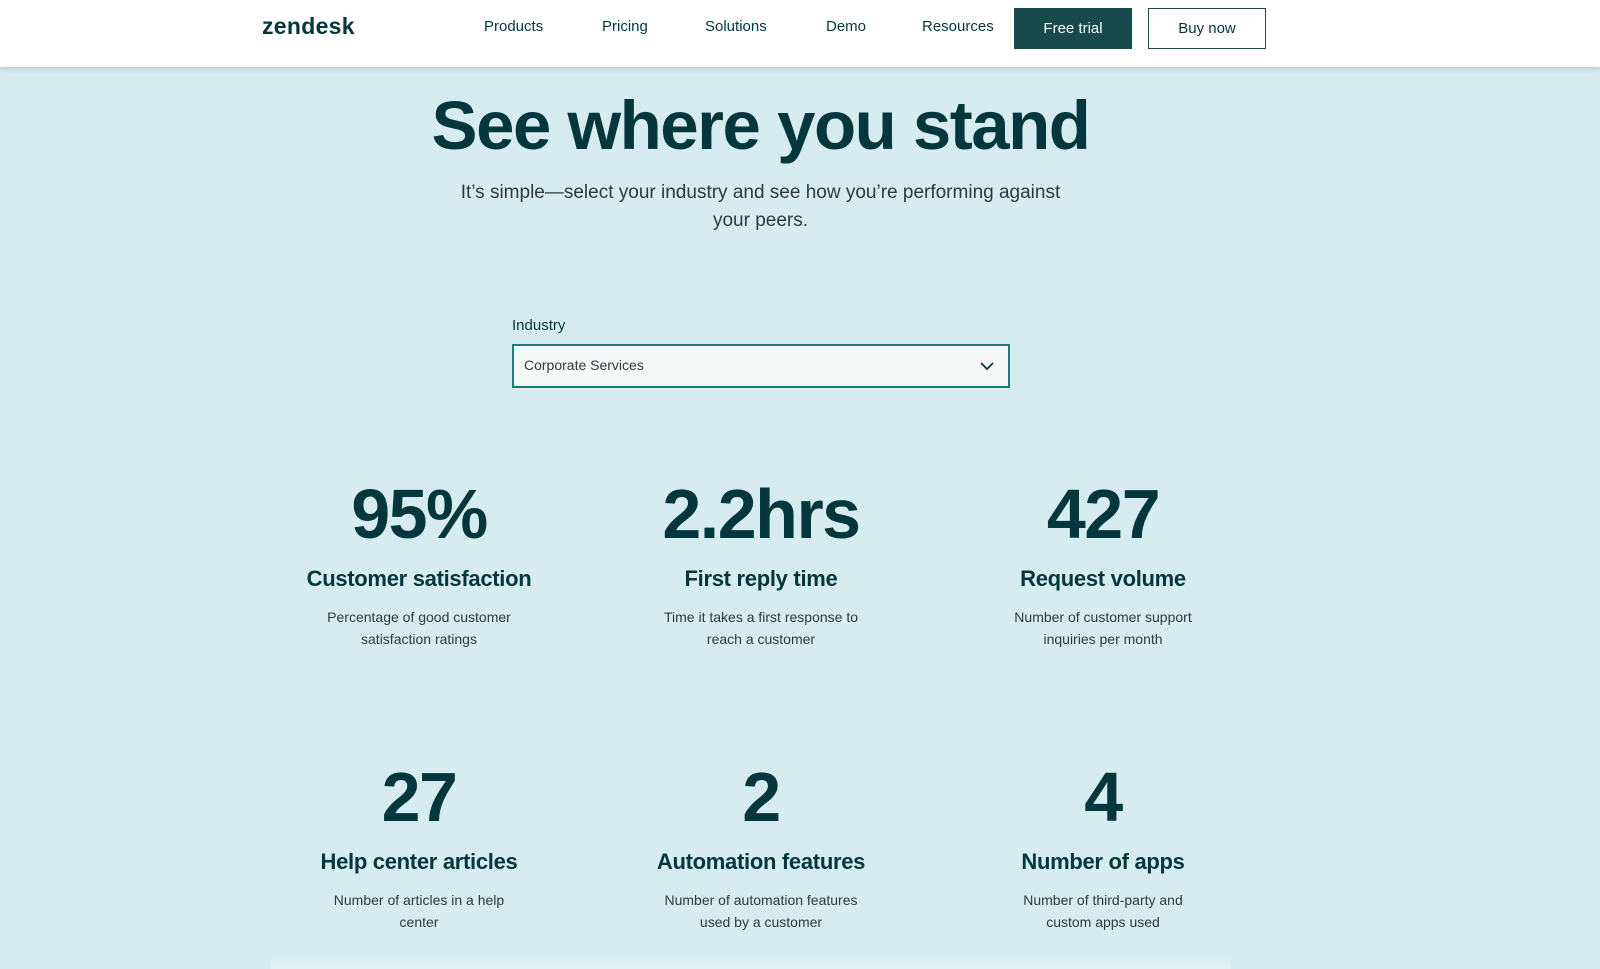  What do you see at coordinates (419, 514) in the screenshot?
I see `stat-value: 95%` at bounding box center [419, 514].